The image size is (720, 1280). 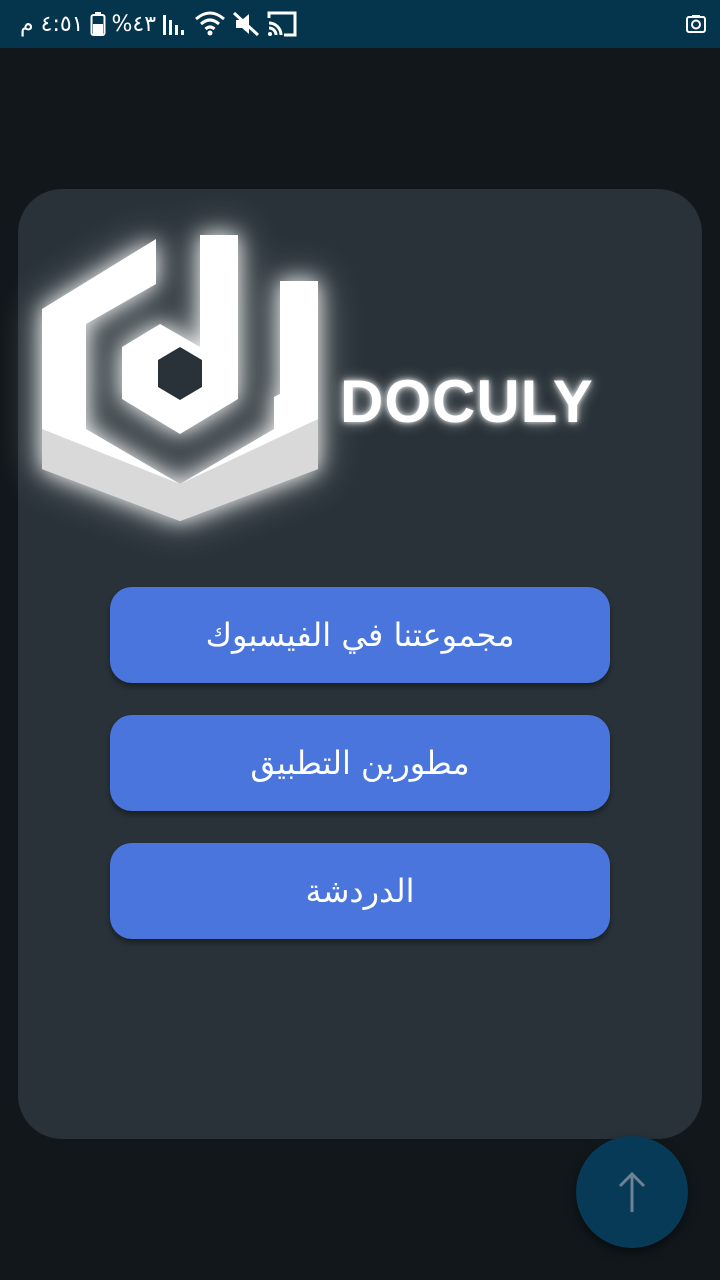 I want to click on cast-icon, so click(x=282, y=24).